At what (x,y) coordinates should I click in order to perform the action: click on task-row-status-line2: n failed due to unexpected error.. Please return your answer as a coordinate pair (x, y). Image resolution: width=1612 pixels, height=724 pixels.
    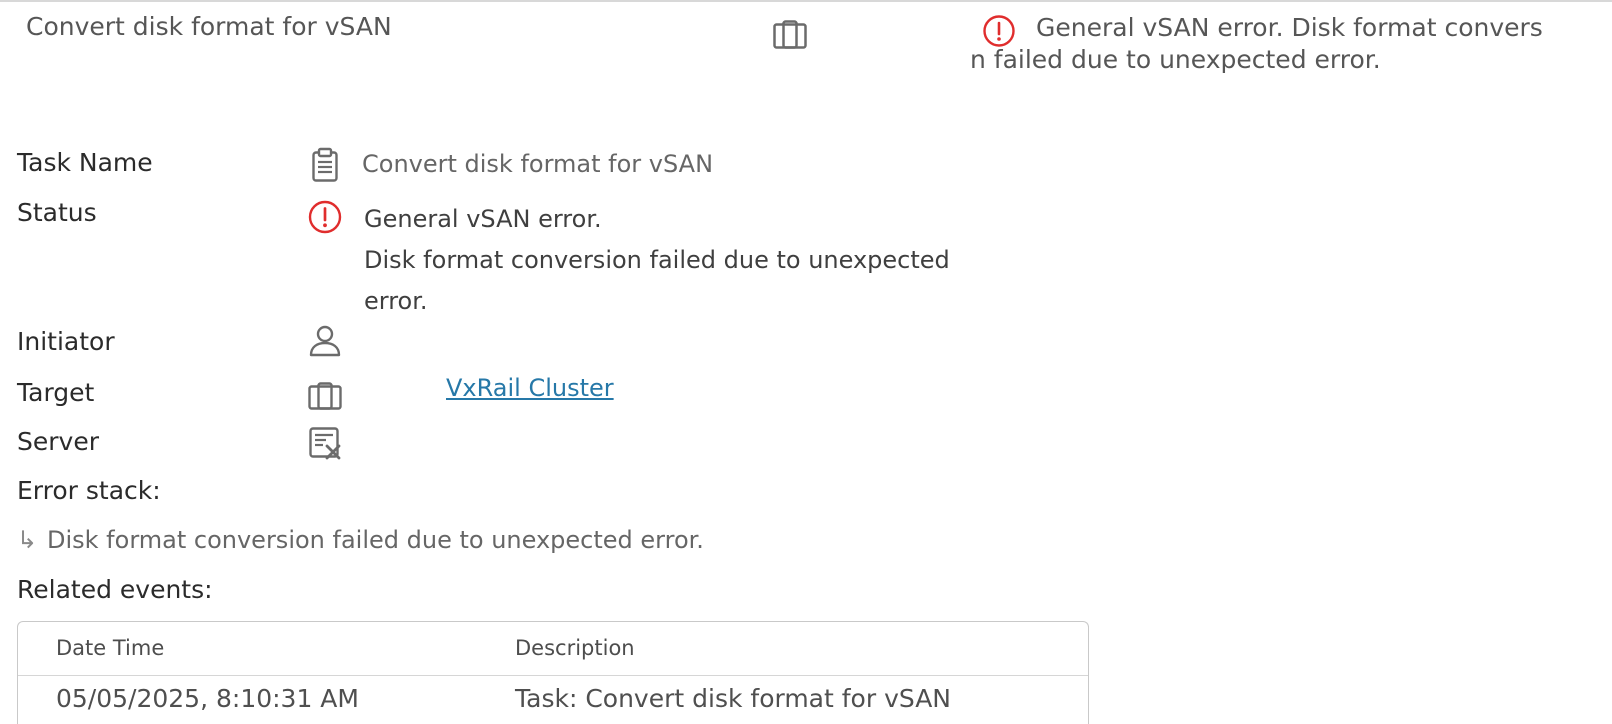
    Looking at the image, I should click on (1175, 59).